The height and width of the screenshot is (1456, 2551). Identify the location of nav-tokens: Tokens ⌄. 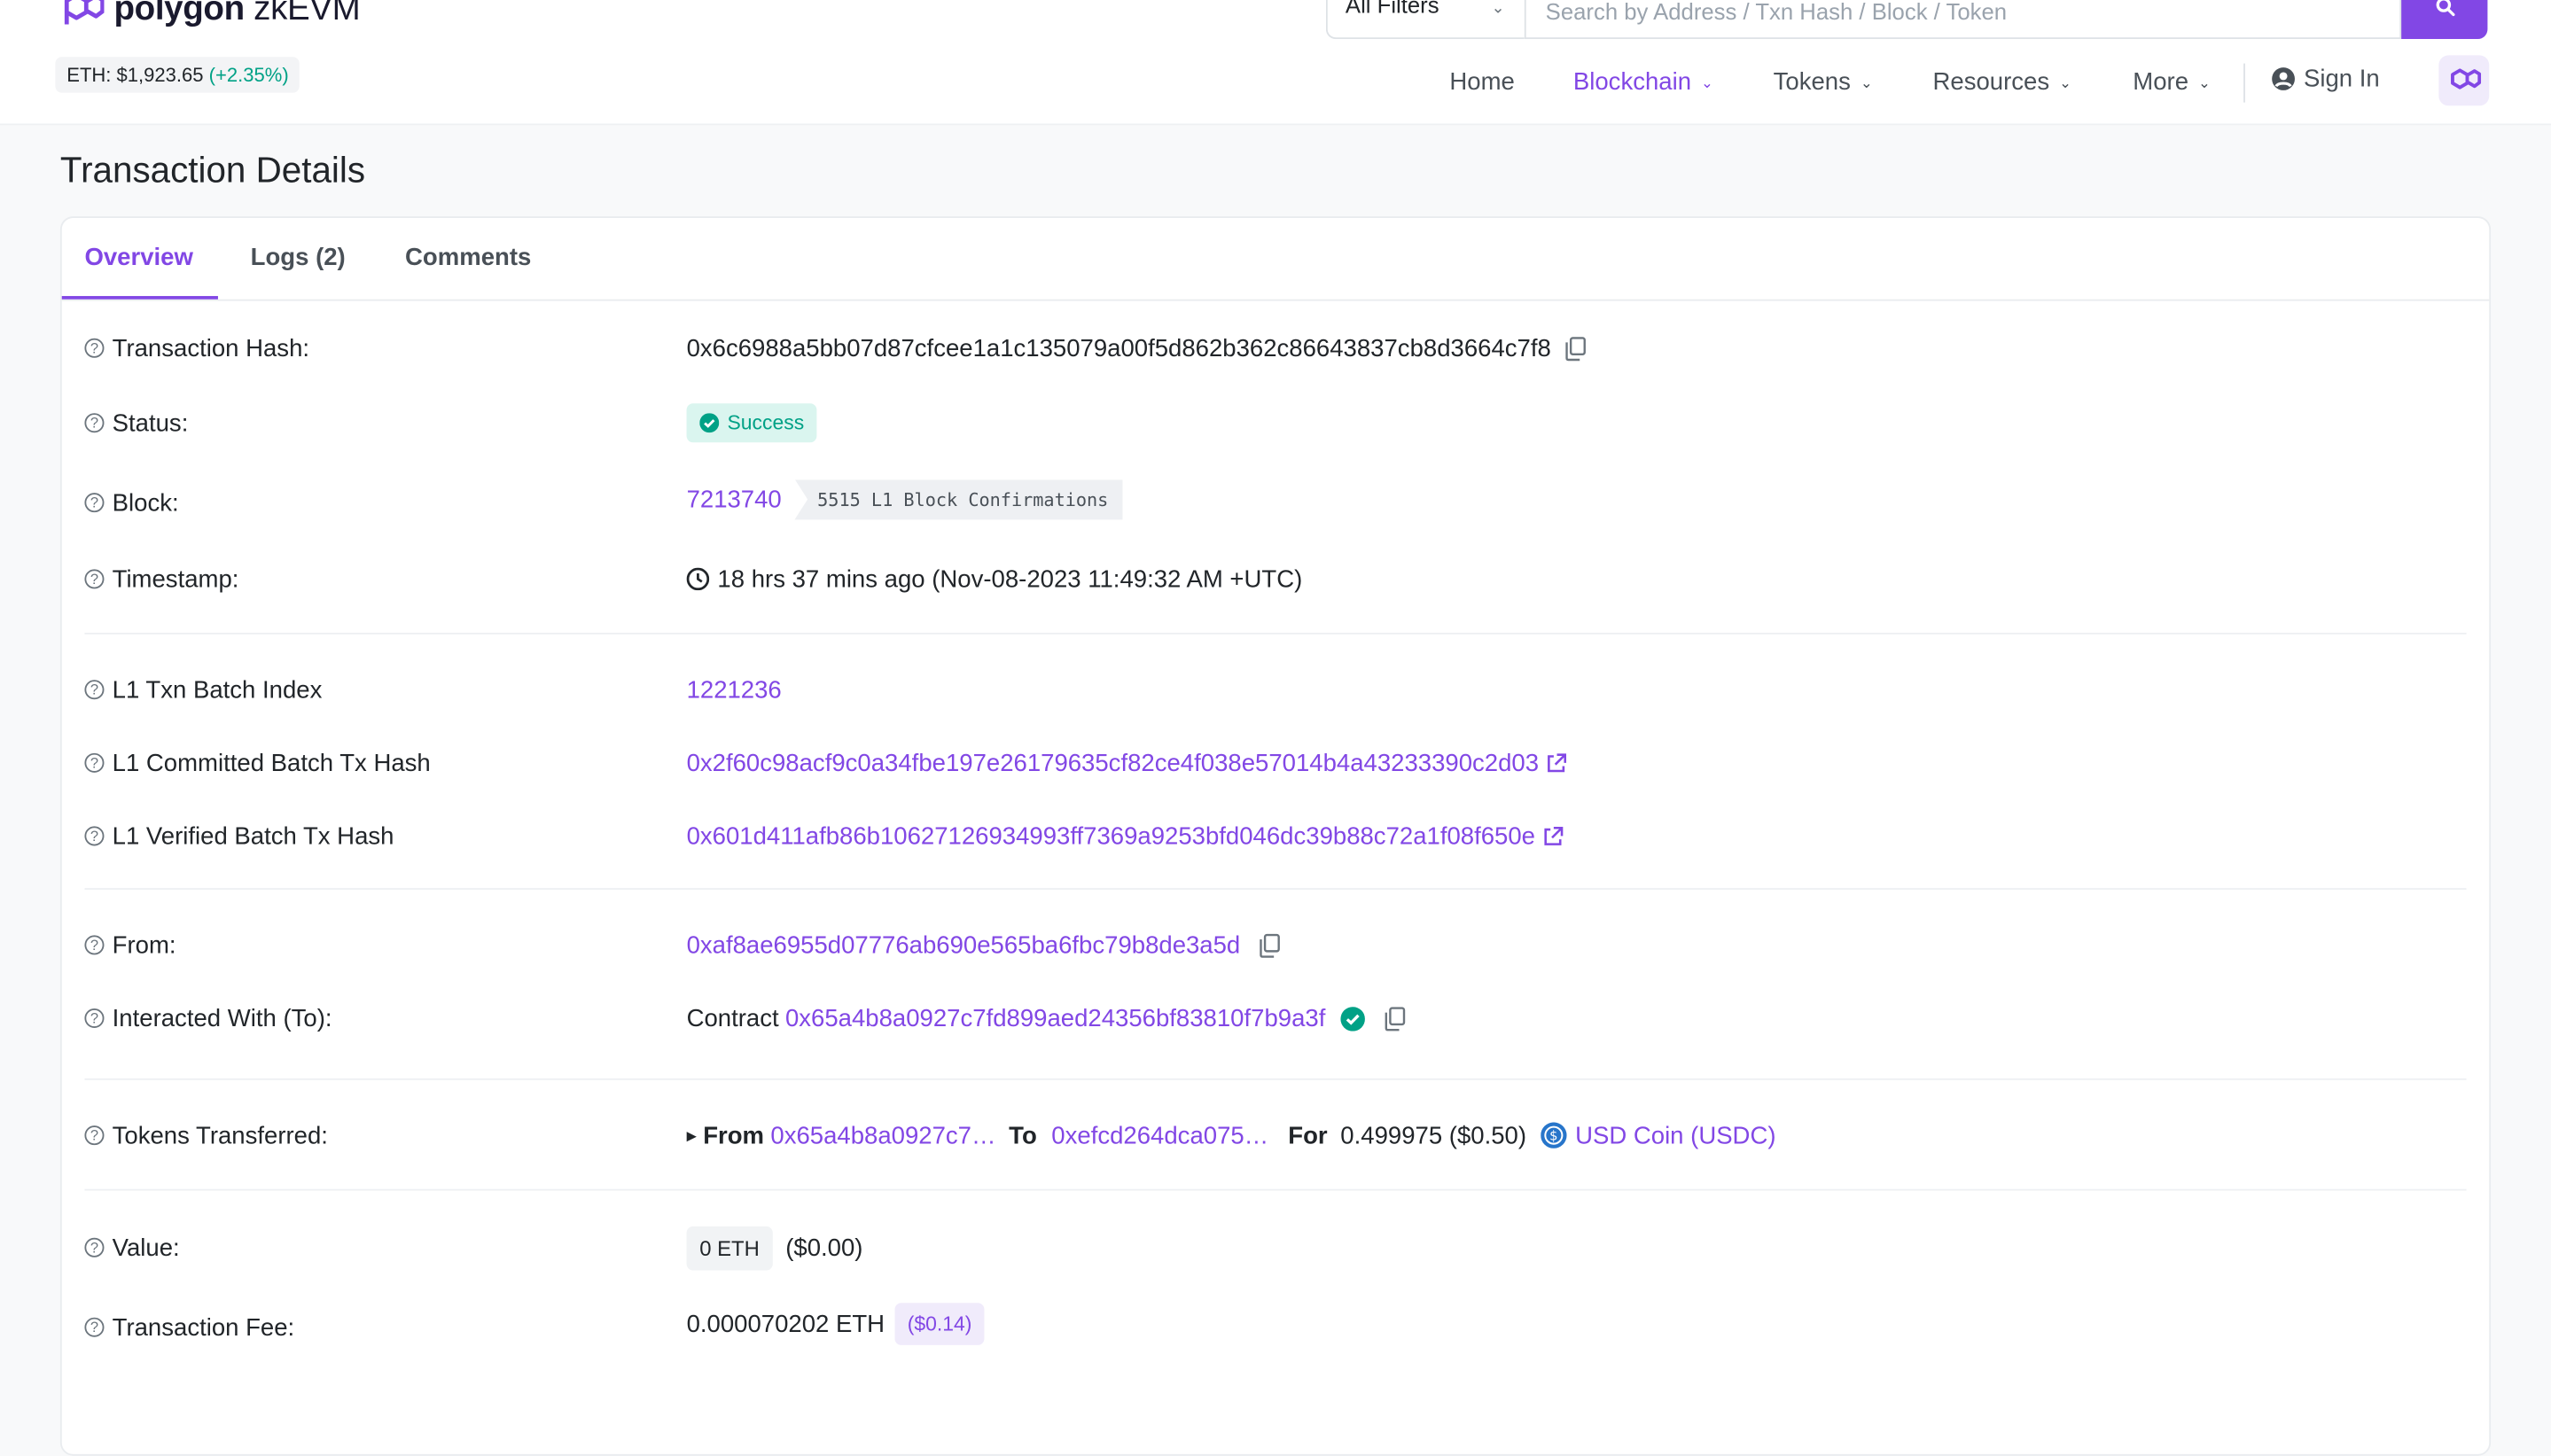
(1824, 82).